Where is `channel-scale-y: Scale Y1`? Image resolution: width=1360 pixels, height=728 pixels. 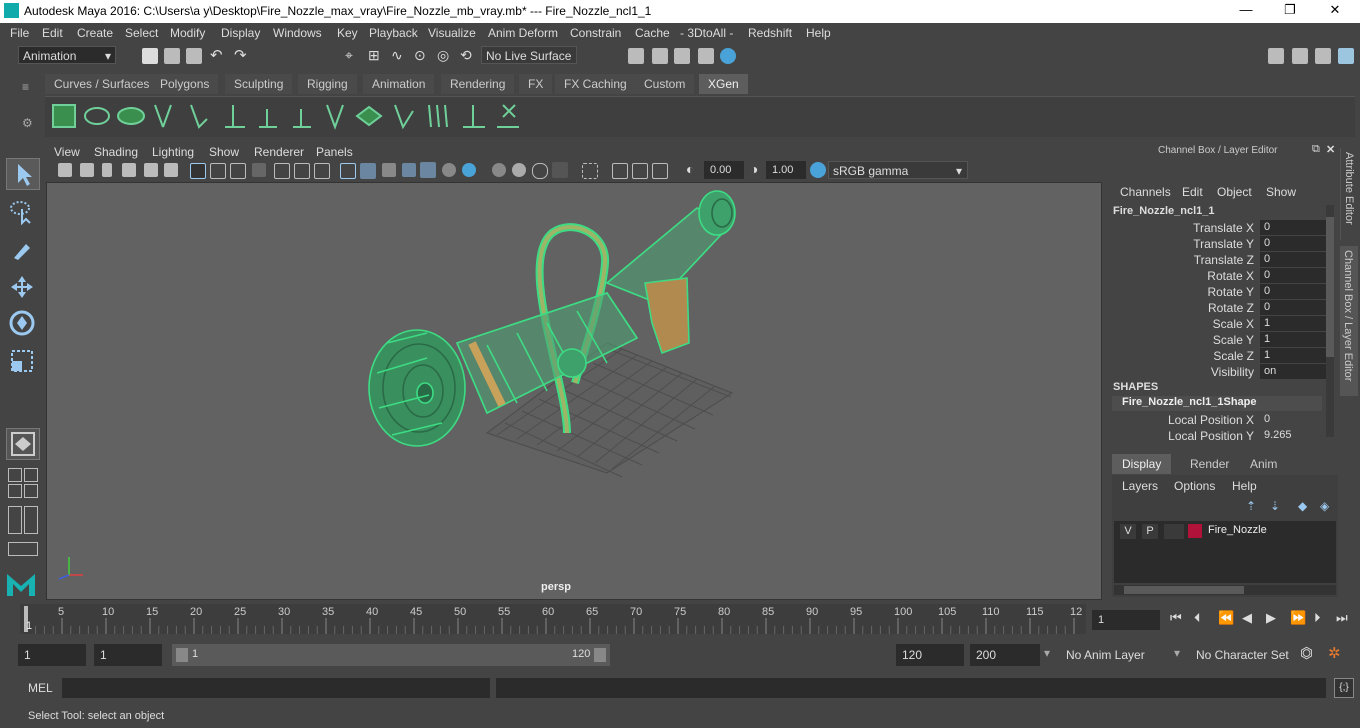
channel-scale-y: Scale Y1 is located at coordinates (1222, 340).